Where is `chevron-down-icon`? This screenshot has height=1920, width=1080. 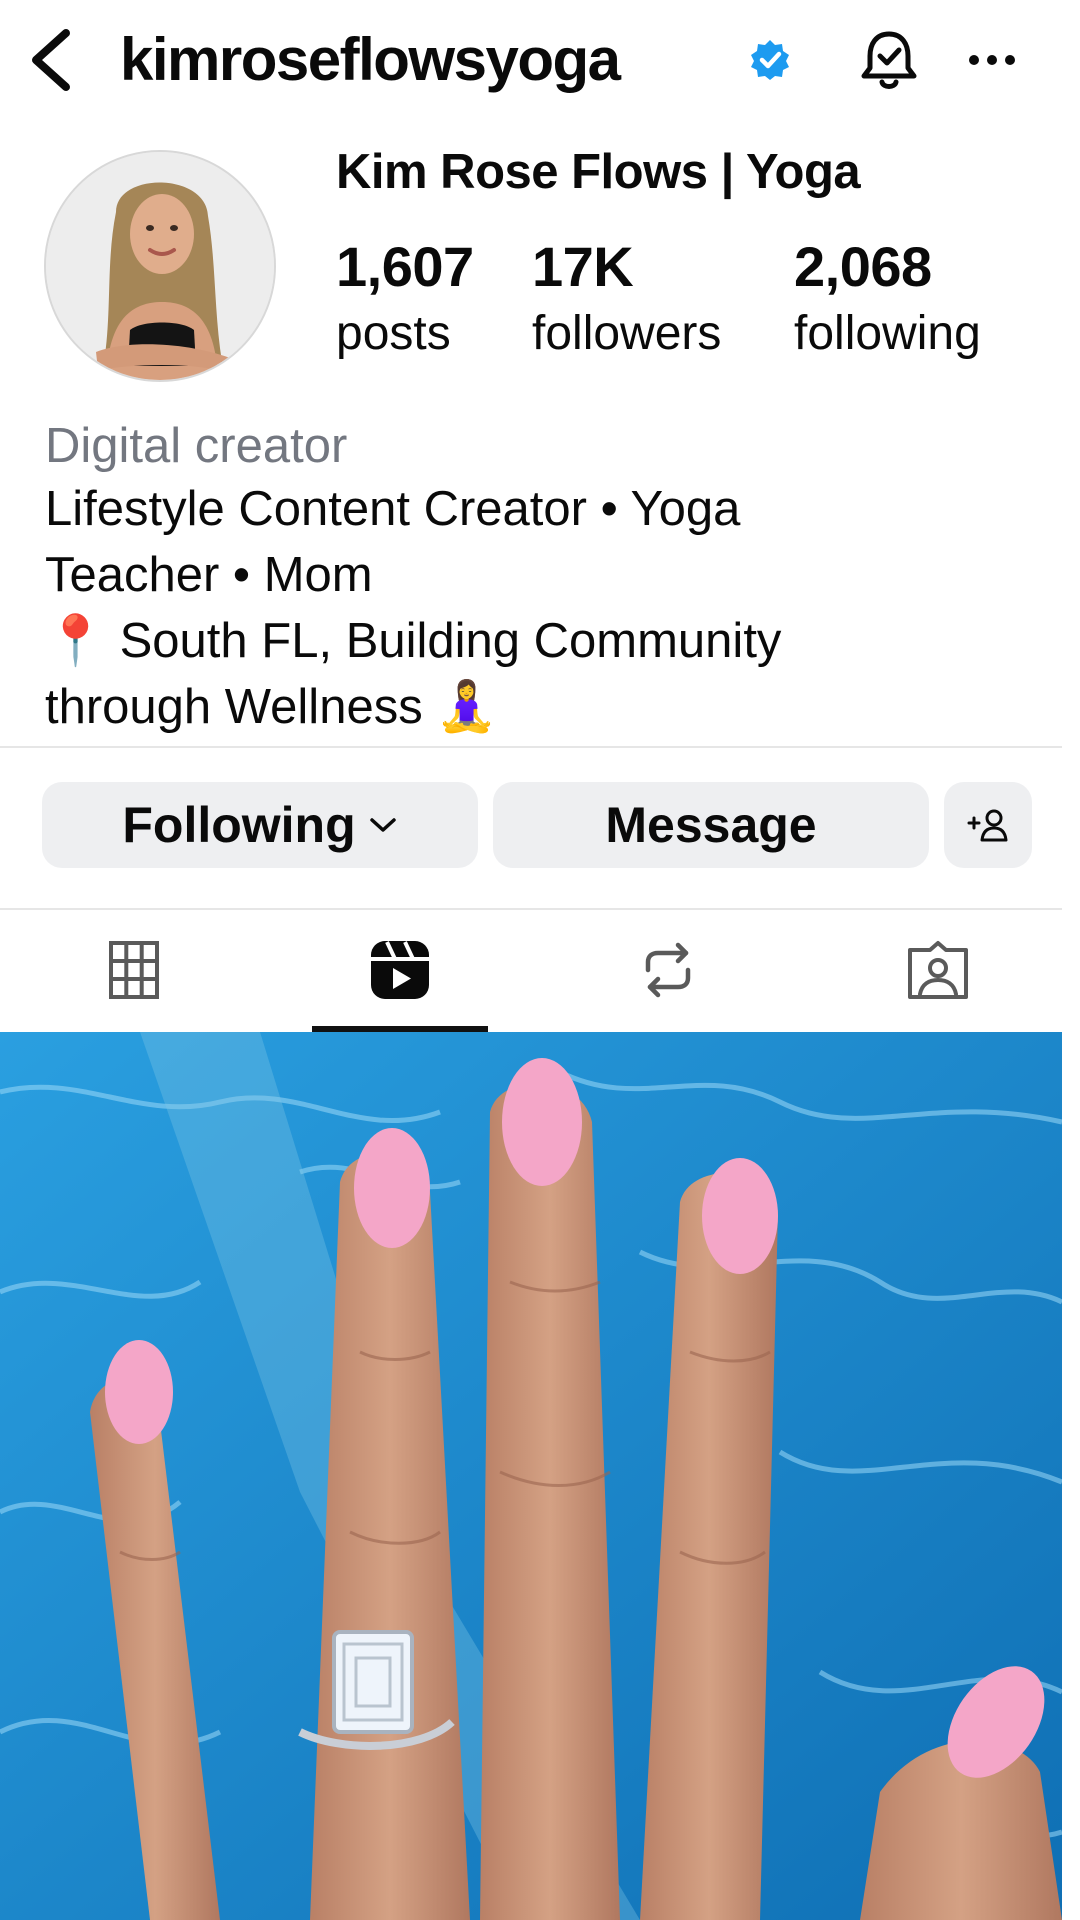
chevron-down-icon is located at coordinates (382, 825).